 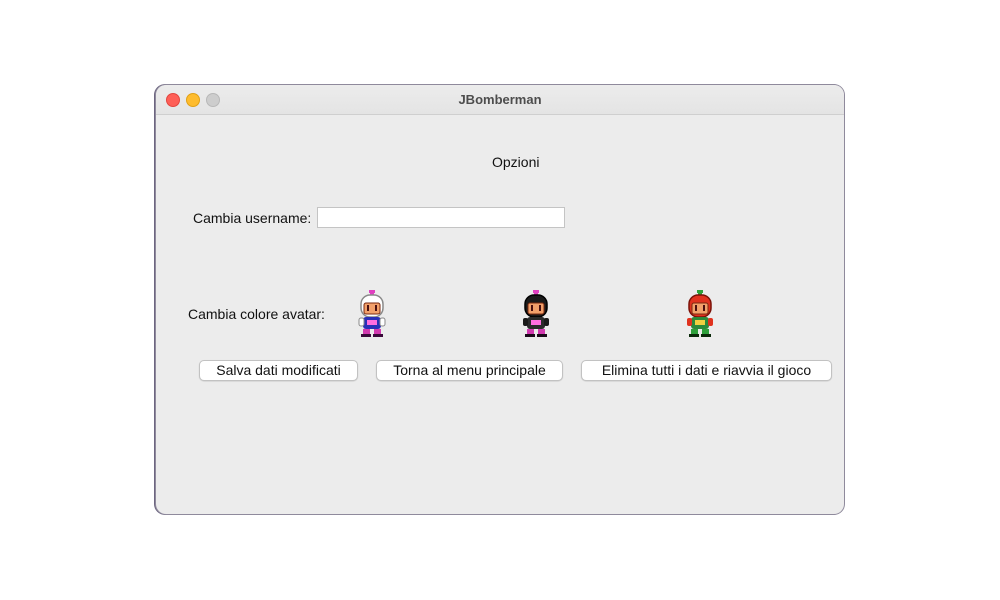 What do you see at coordinates (516, 162) in the screenshot?
I see `options-heading: Opzioni` at bounding box center [516, 162].